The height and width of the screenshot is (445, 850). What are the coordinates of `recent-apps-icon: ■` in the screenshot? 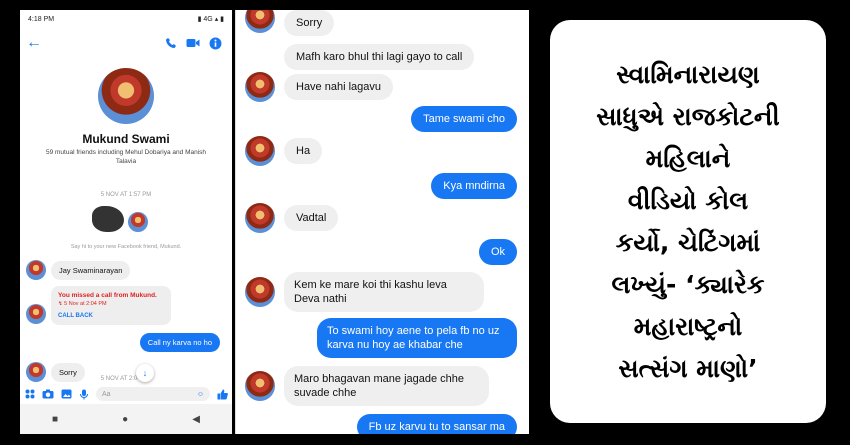 It's located at (55, 419).